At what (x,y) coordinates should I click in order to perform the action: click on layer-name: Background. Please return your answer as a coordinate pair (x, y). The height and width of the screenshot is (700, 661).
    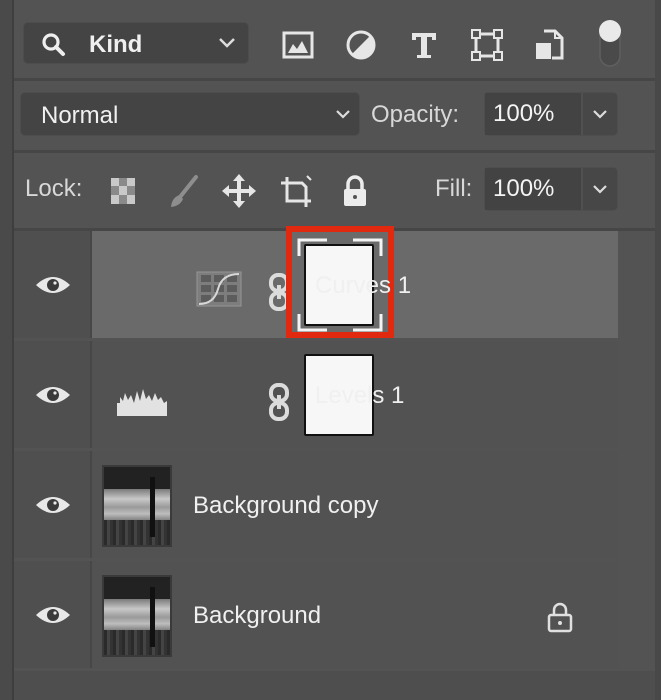
    Looking at the image, I should click on (257, 616).